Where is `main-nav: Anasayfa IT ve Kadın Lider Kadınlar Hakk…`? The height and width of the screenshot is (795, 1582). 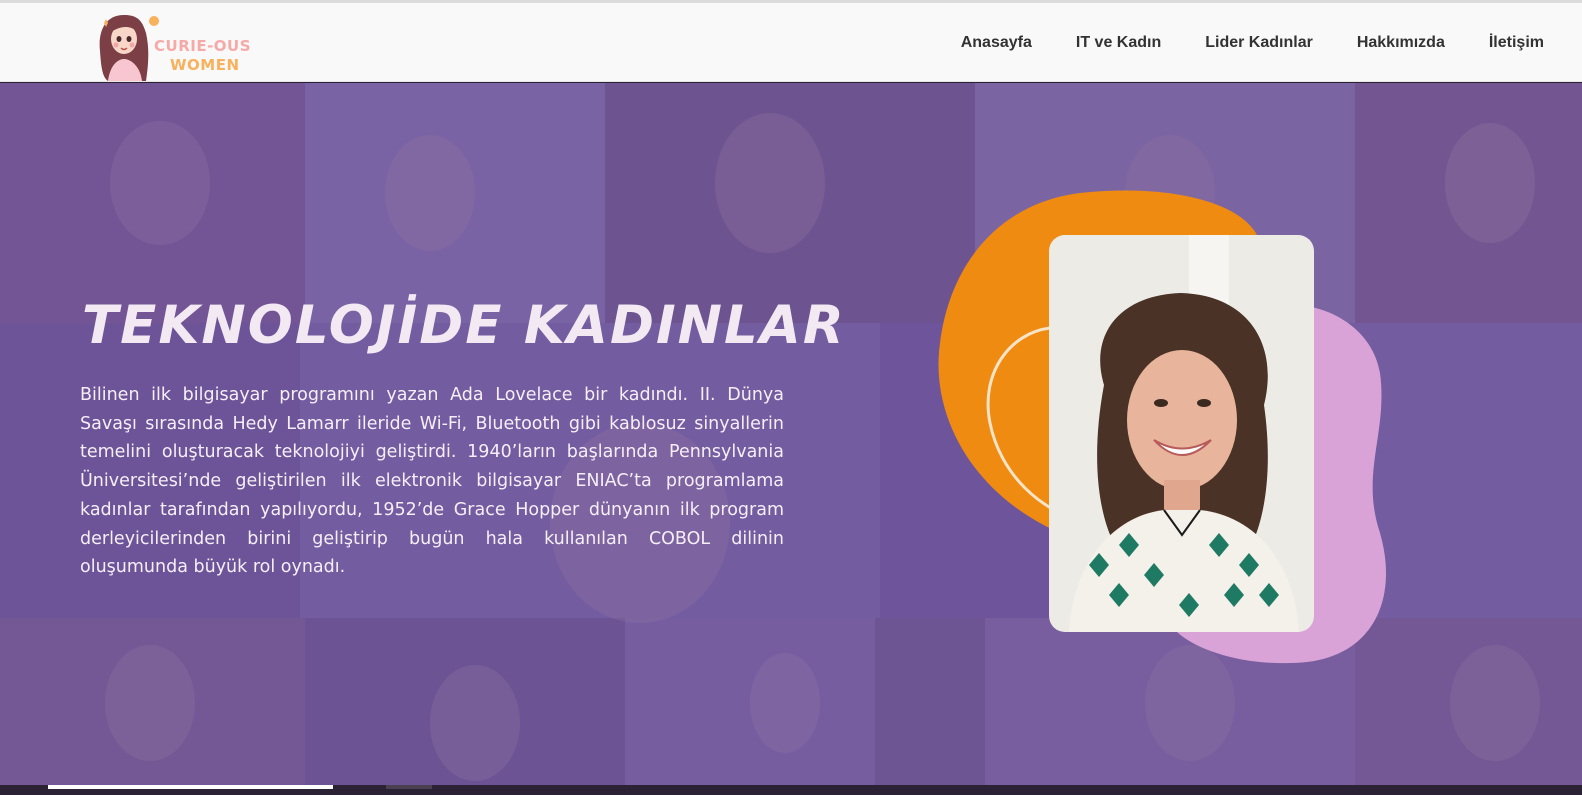
main-nav: Anasayfa IT ve Kadın Lider Kadınlar Hakk… is located at coordinates (1252, 42).